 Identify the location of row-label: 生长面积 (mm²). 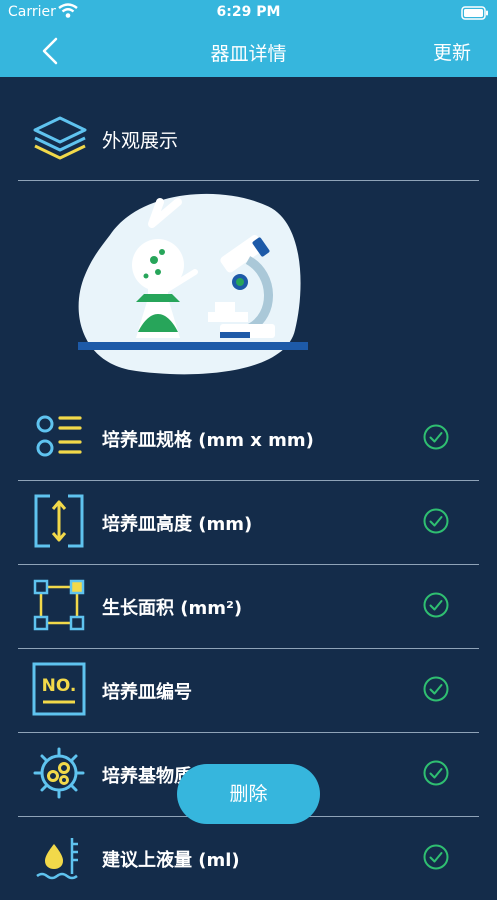
(172, 608).